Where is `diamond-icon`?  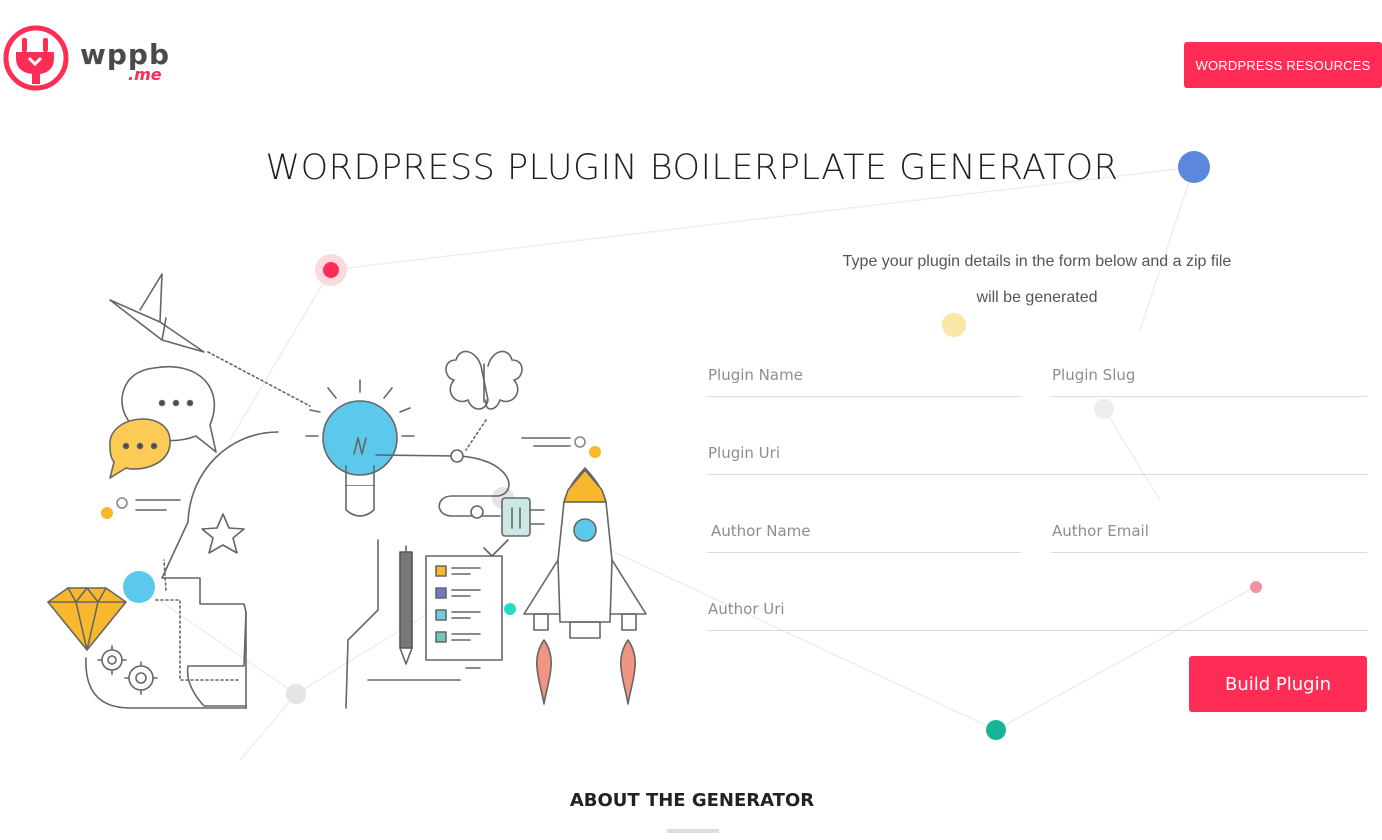 diamond-icon is located at coordinates (87, 619).